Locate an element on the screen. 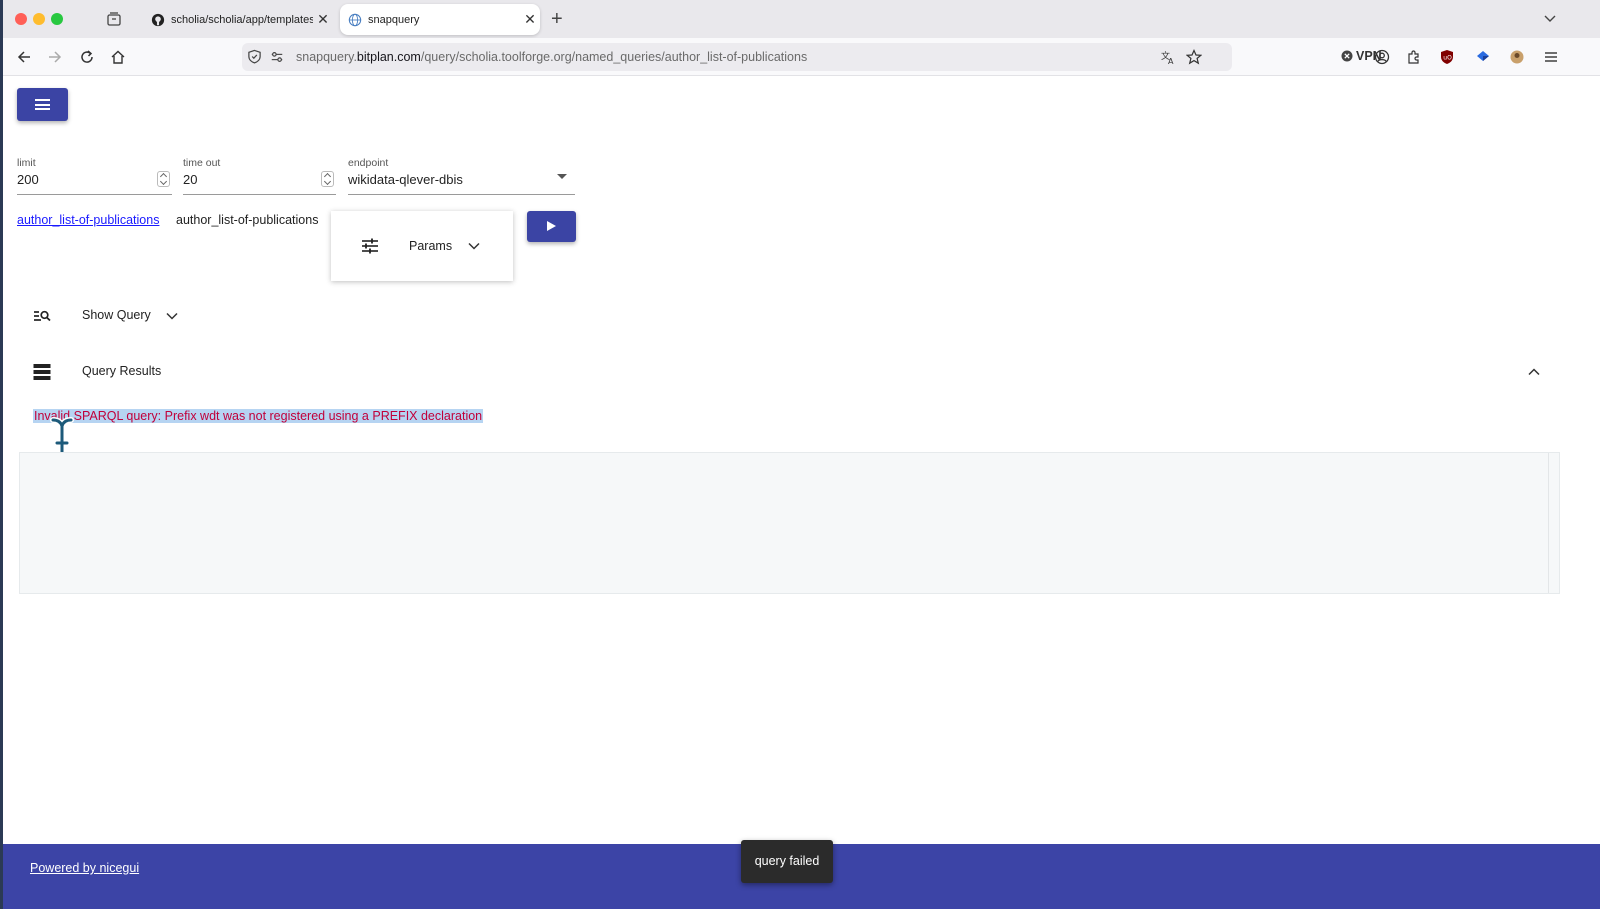 The image size is (1600, 909). limit-stepper is located at coordinates (163, 179).